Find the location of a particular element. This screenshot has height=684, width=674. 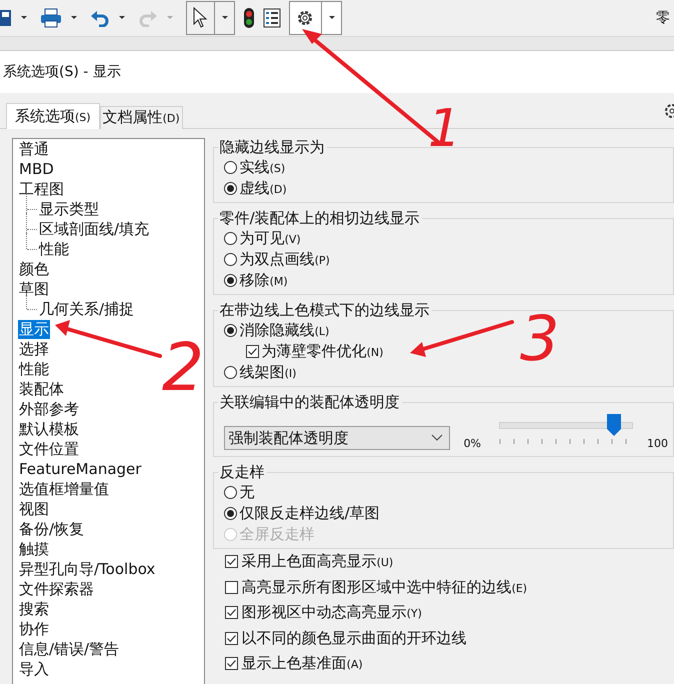

tree-item: 导入 is located at coordinates (34, 669).